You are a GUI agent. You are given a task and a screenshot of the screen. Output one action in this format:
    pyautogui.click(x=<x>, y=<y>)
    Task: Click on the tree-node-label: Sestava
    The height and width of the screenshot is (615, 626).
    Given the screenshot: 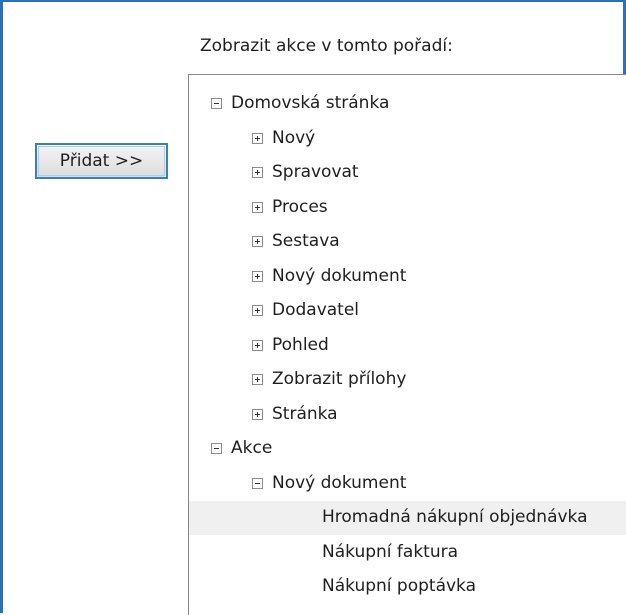 What is the action you would take?
    pyautogui.click(x=306, y=241)
    